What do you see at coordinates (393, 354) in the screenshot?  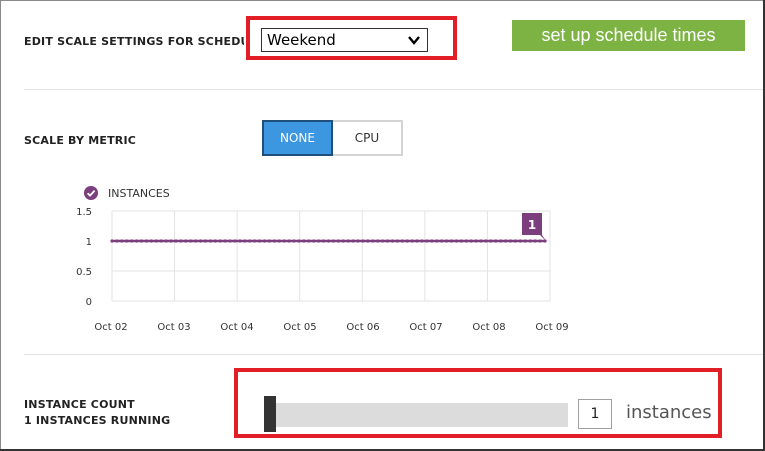 I see `divider` at bounding box center [393, 354].